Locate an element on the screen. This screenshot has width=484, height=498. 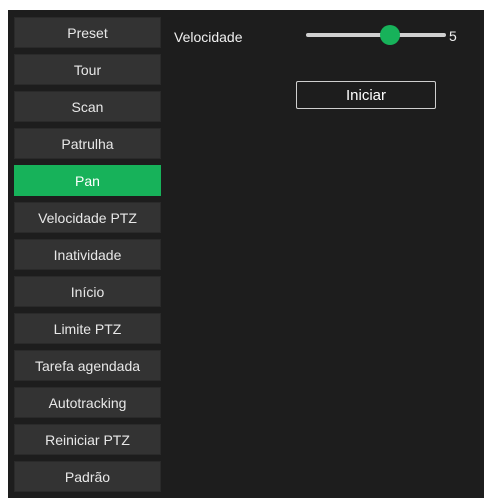
menu-item-limite-ptz: Limite PTZ is located at coordinates (87, 328).